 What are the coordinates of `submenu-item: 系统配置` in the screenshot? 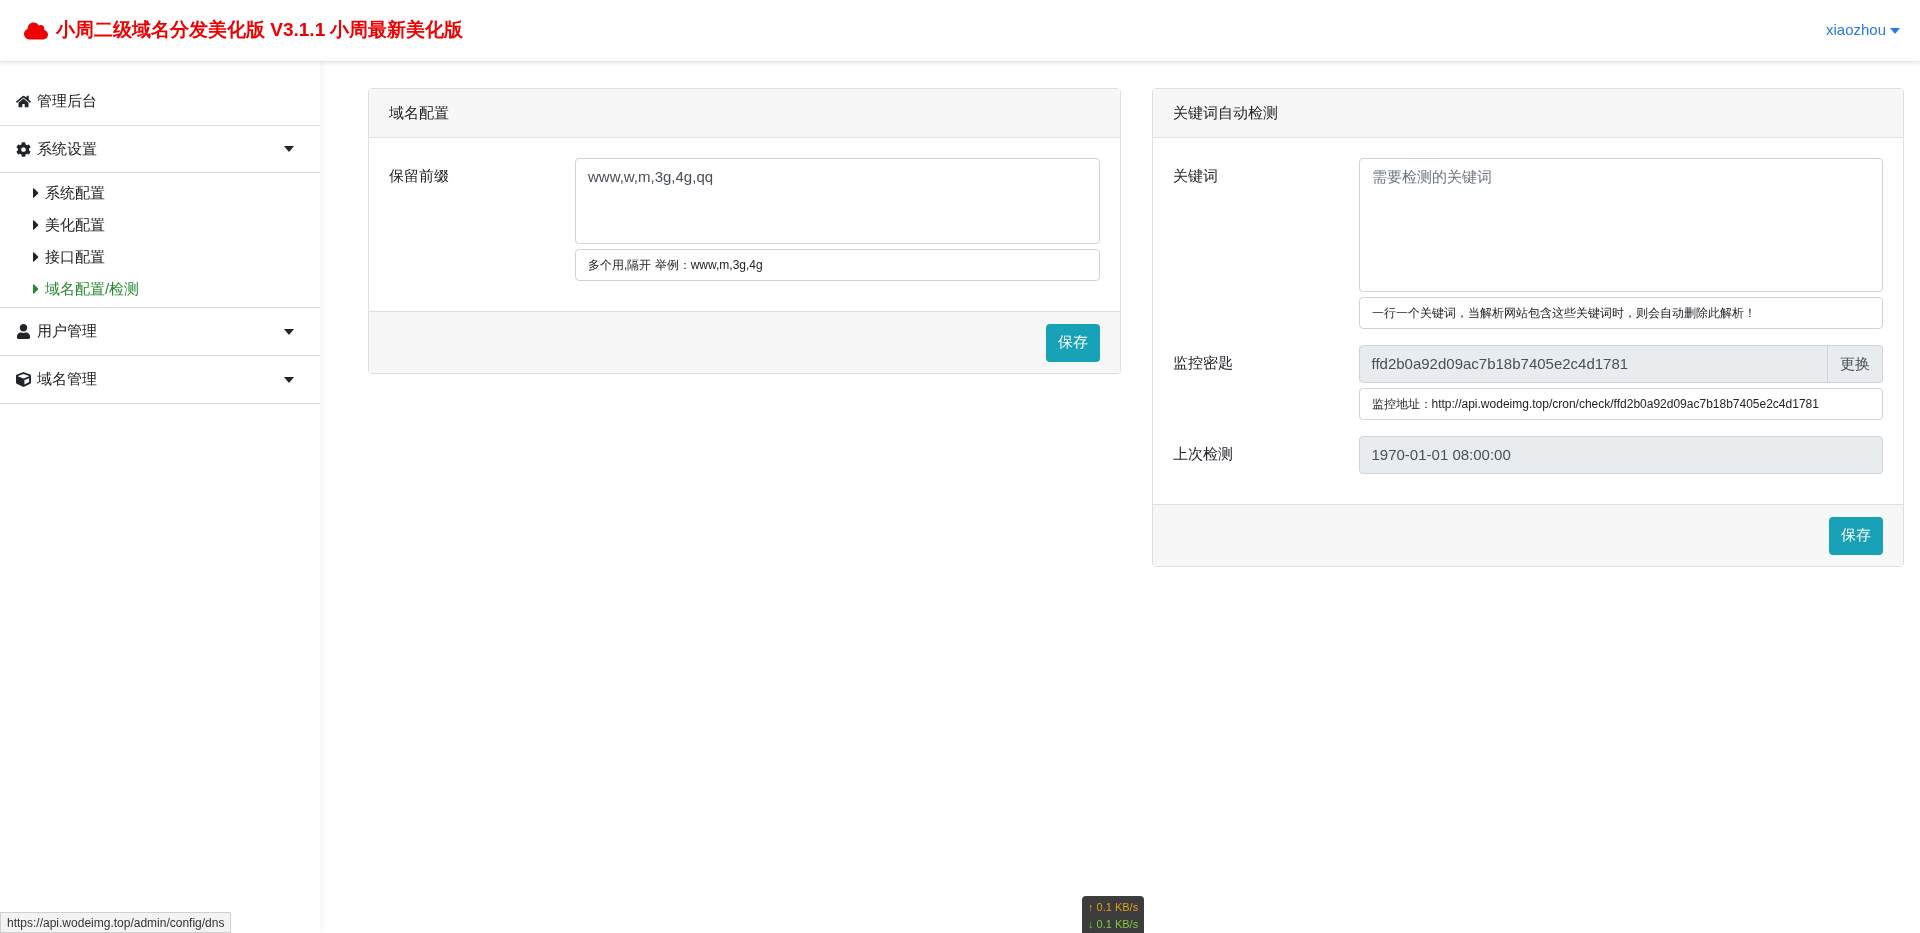 It's located at (160, 193).